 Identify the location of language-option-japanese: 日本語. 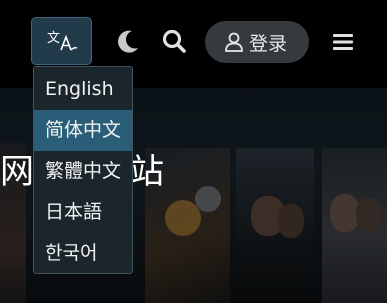
(83, 212).